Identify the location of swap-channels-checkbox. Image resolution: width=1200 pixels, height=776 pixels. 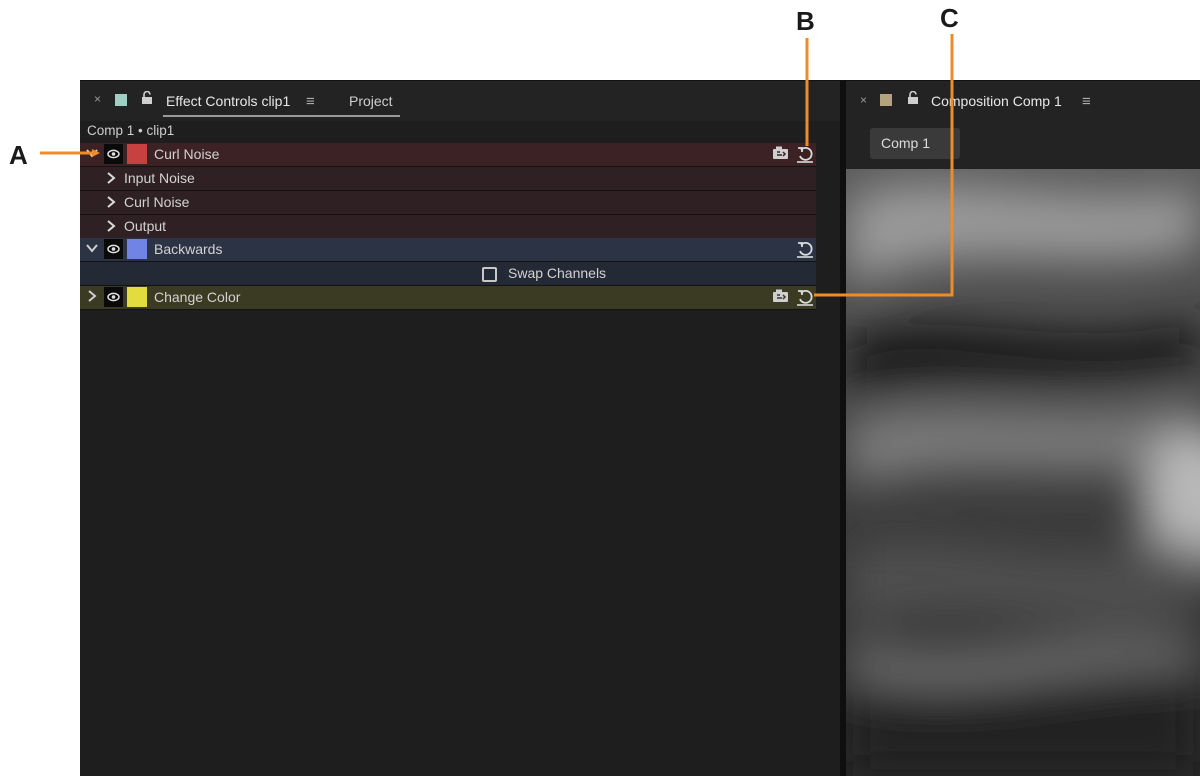
(489, 274).